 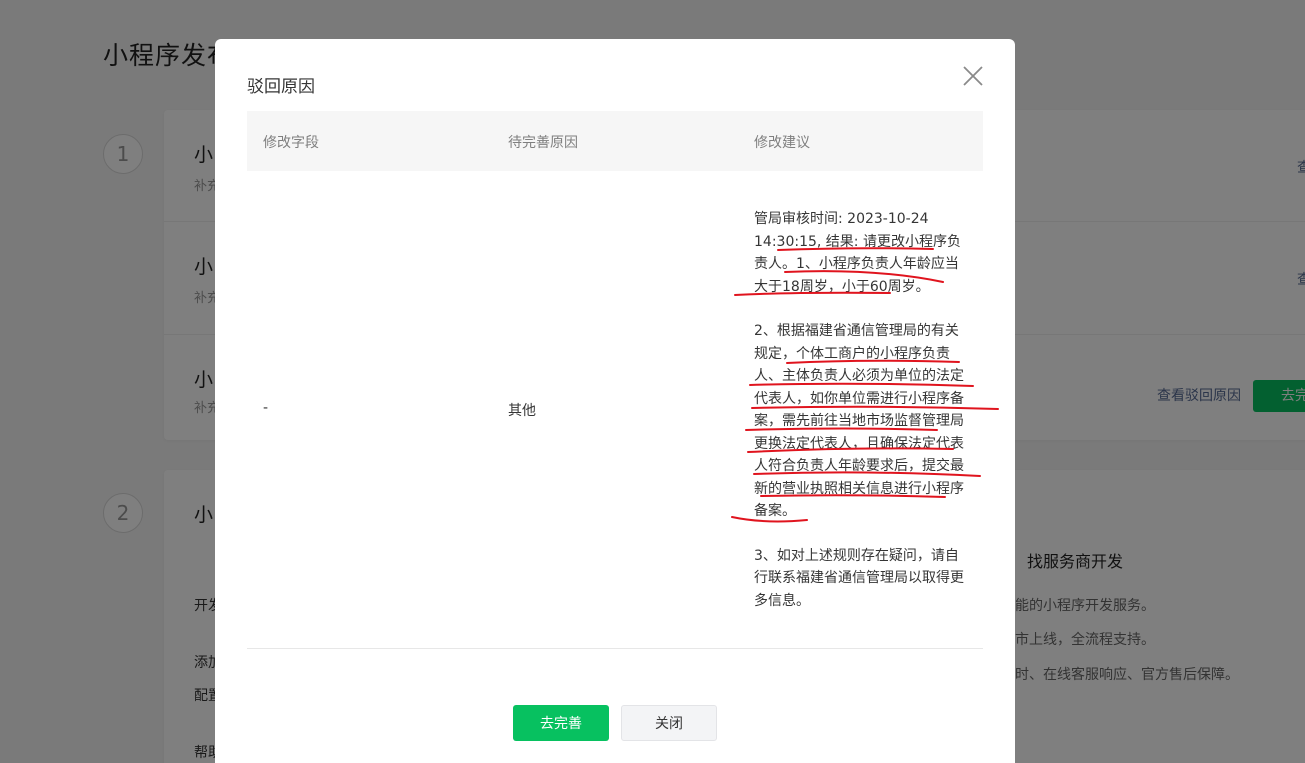 I want to click on table-row-divider, so click(x=615, y=648).